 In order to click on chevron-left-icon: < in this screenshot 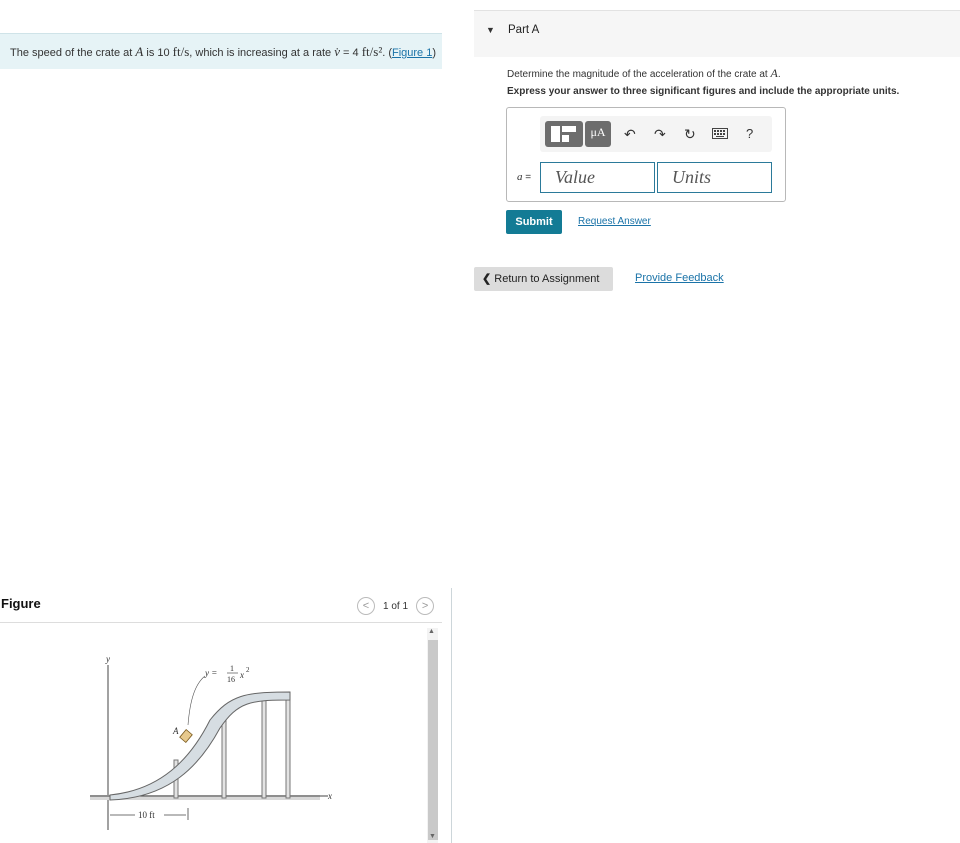, I will do `click(366, 606)`.